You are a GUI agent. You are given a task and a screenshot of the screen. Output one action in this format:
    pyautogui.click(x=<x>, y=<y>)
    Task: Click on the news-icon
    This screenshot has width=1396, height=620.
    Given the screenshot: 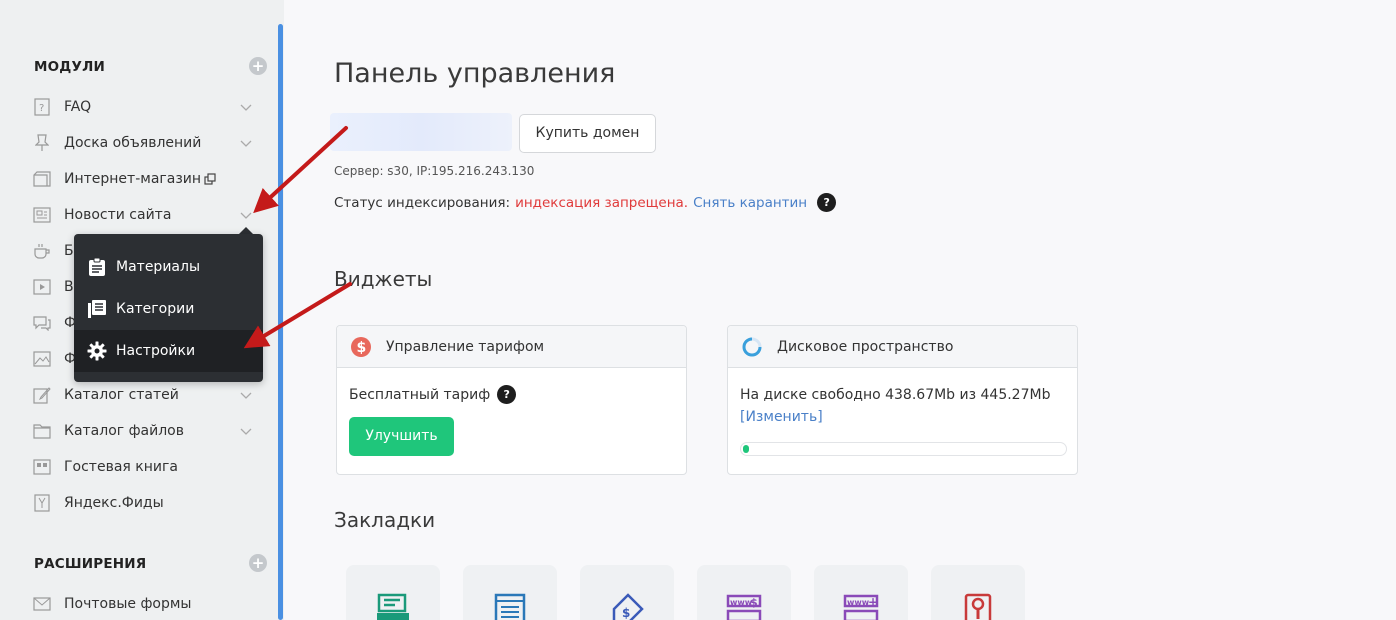 What is the action you would take?
    pyautogui.click(x=42, y=215)
    